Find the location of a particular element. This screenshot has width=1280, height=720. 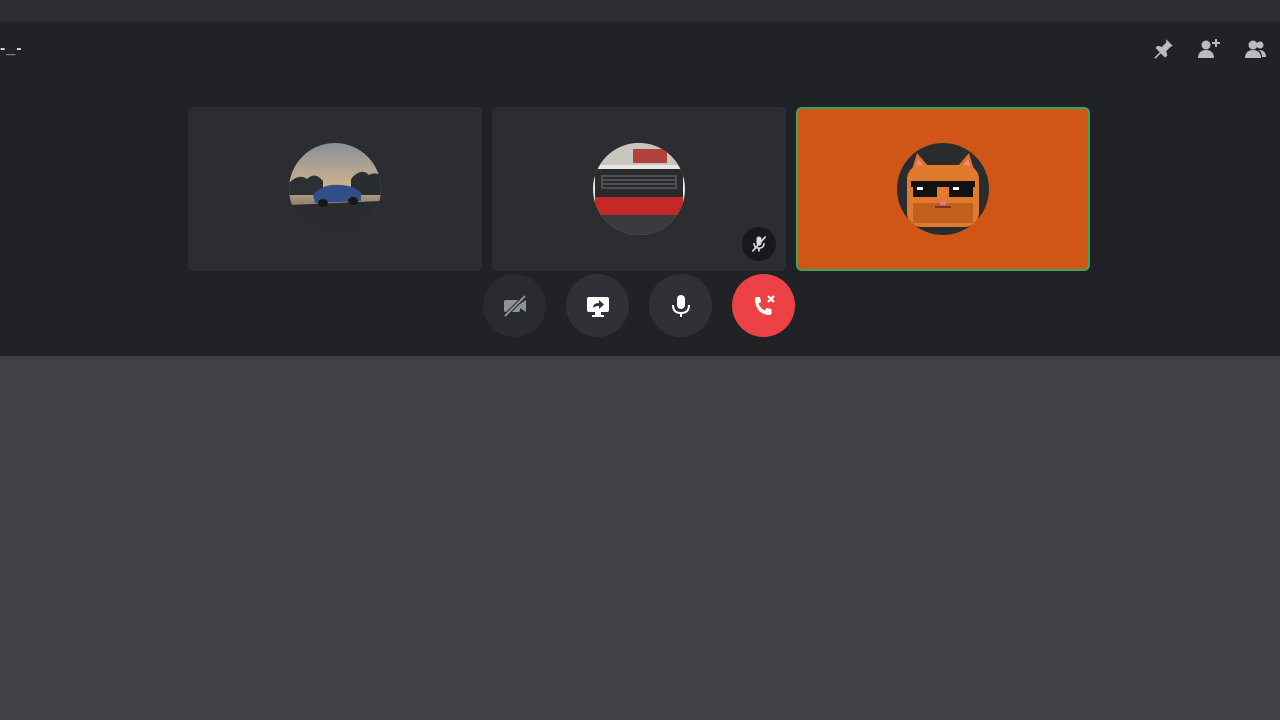

red-car-photo-avatar is located at coordinates (639, 189).